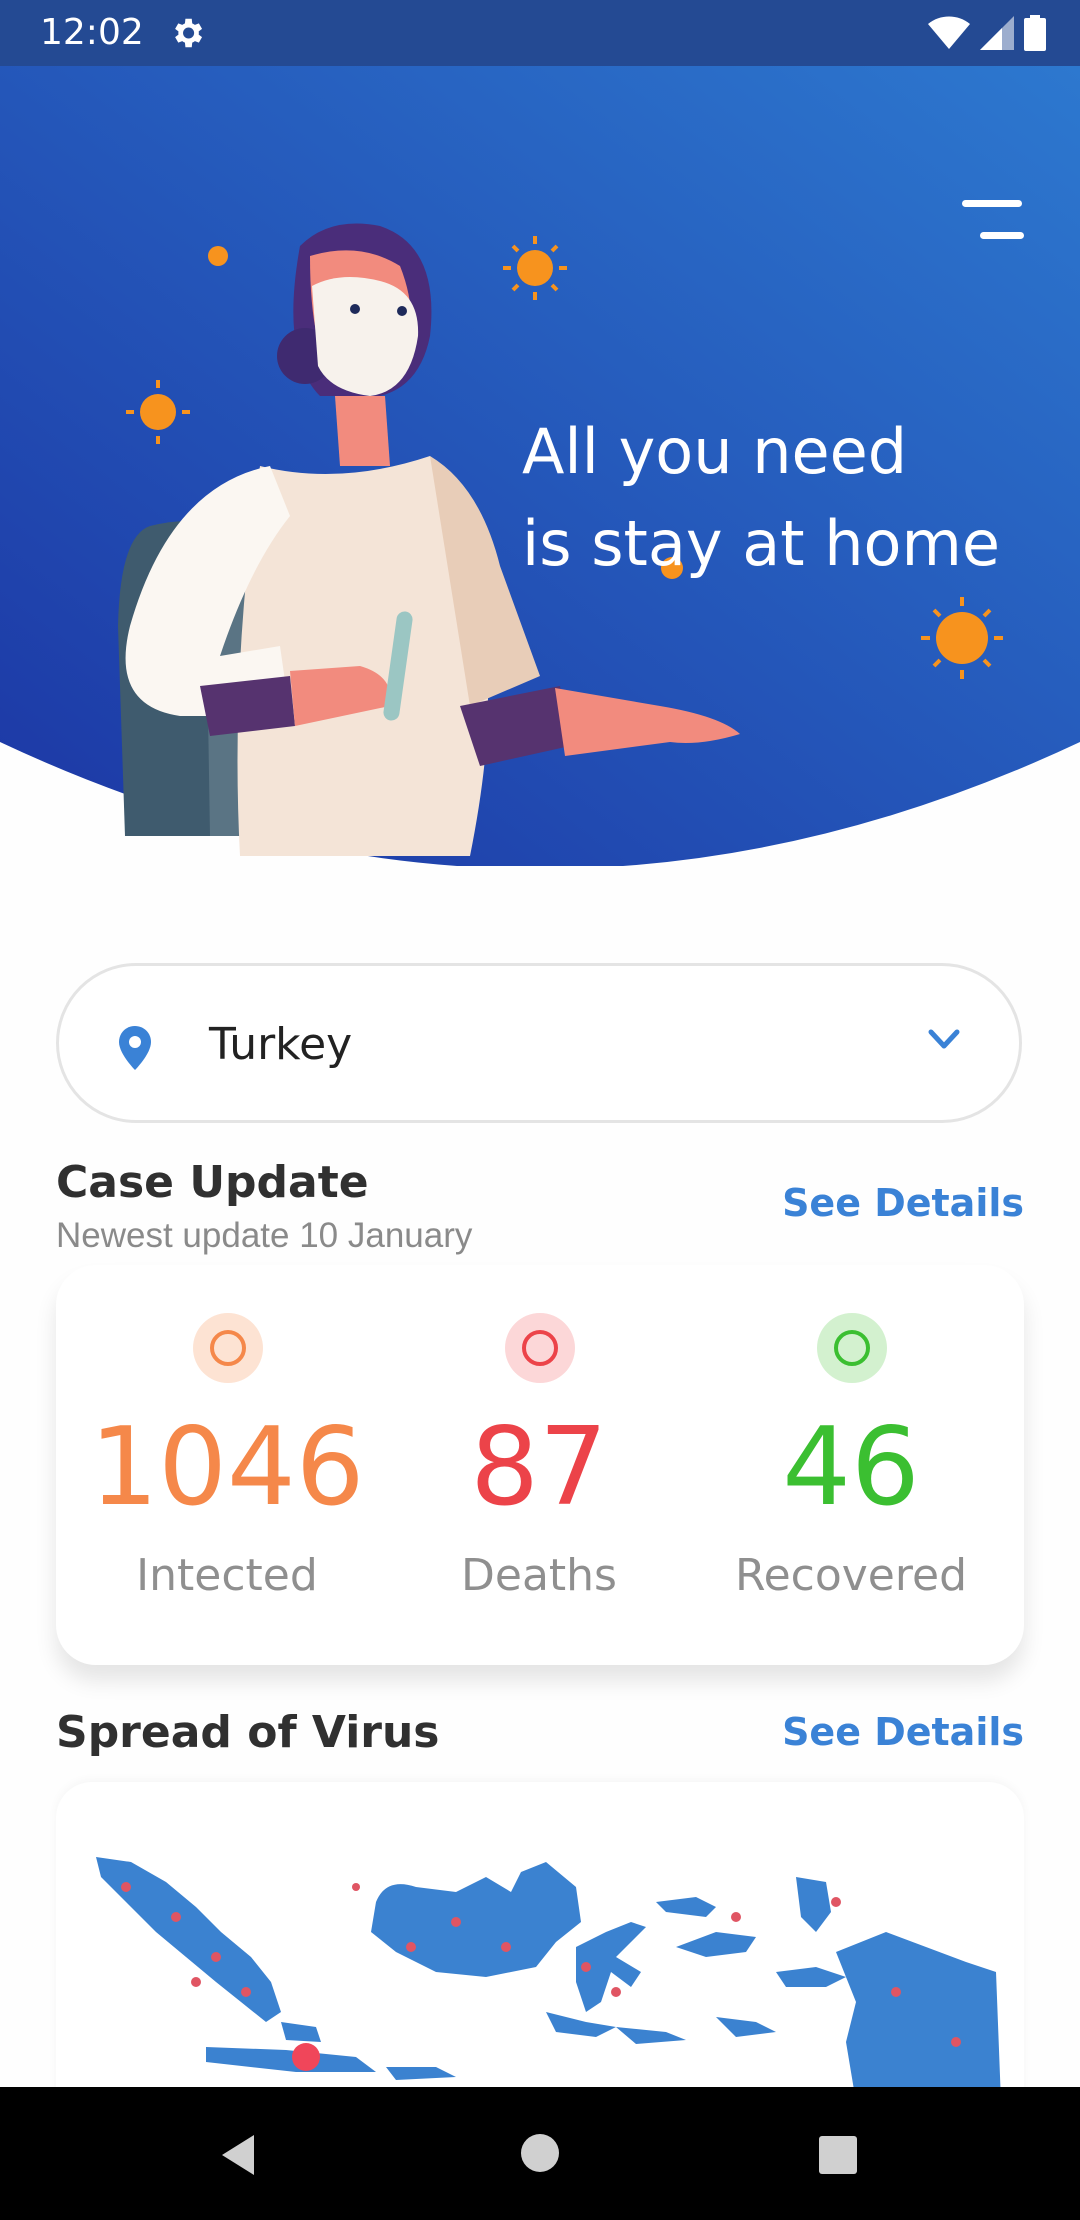  What do you see at coordinates (997, 33) in the screenshot?
I see `signal-icon` at bounding box center [997, 33].